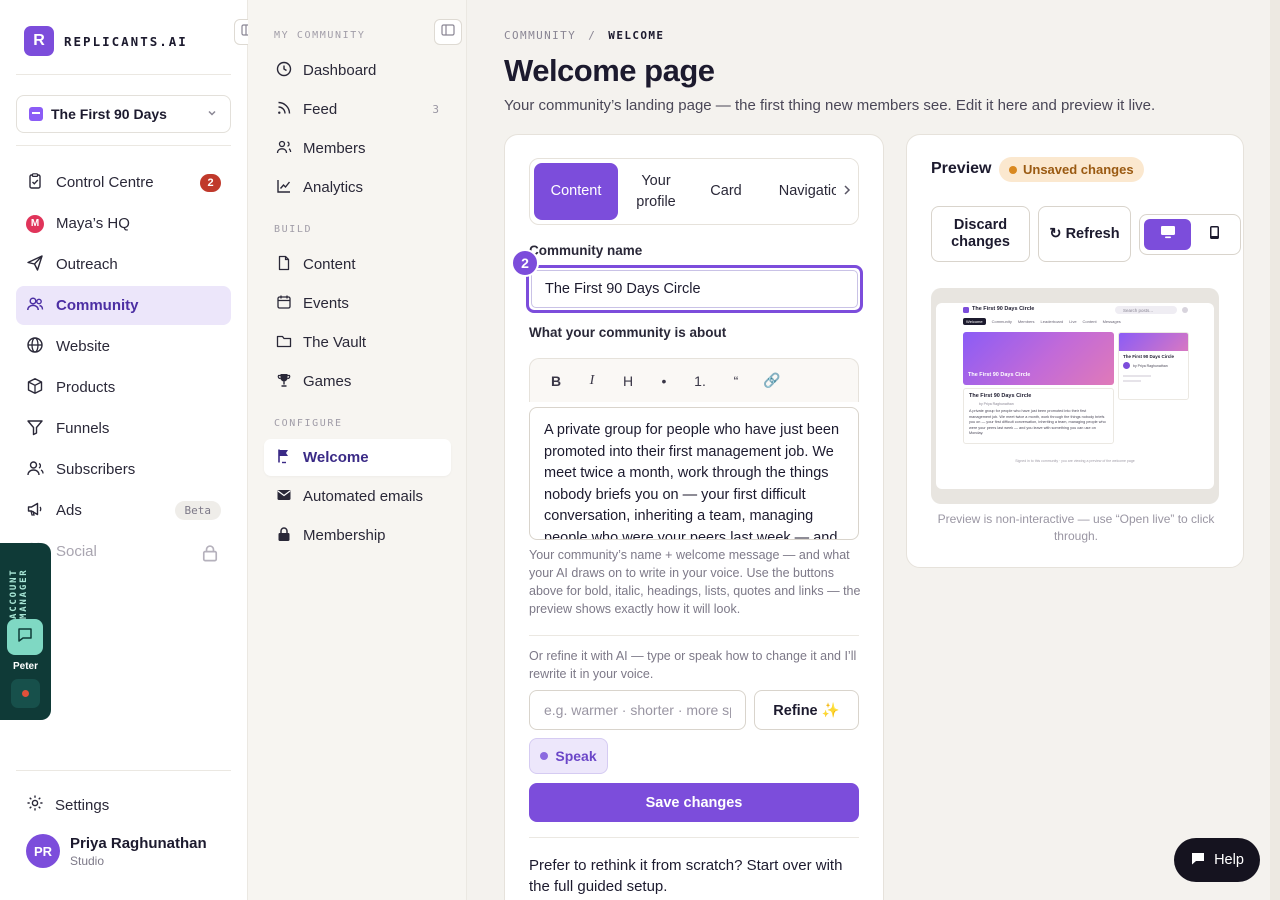  Describe the element at coordinates (772, 381) in the screenshot. I see `link-button: 🔗` at that location.